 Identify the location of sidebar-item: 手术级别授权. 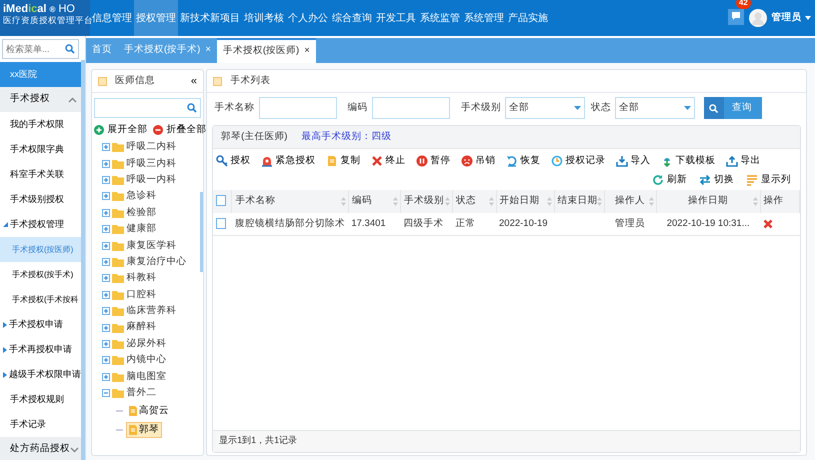
(42, 199).